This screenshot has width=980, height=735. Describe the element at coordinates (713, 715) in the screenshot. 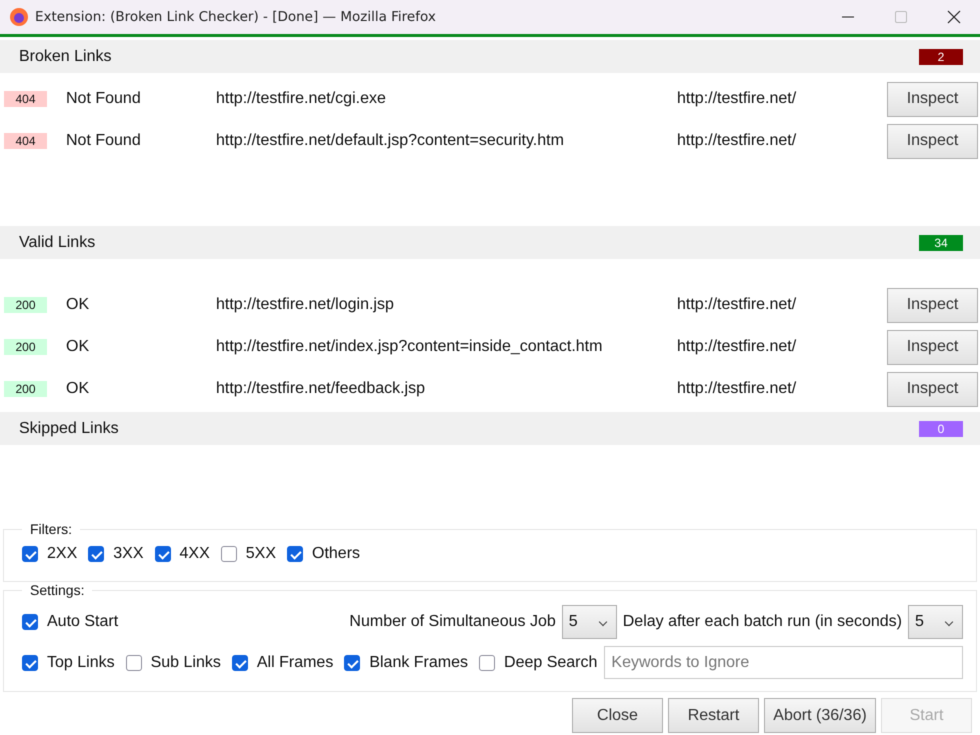

I see `action-button: Restart` at that location.